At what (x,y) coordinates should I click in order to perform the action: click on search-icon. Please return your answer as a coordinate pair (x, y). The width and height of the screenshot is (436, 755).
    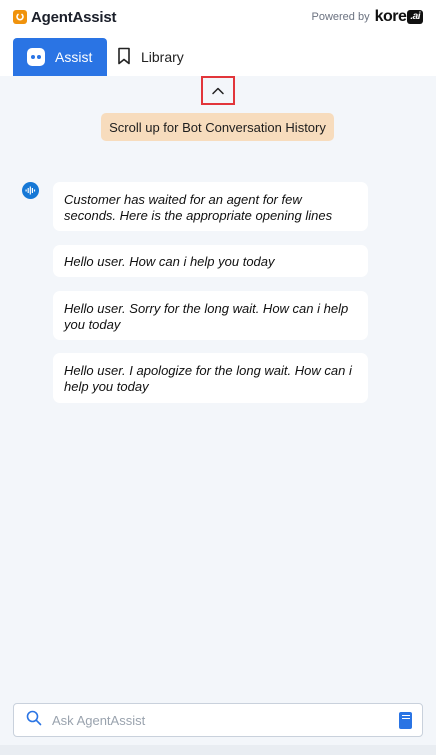
    Looking at the image, I should click on (34, 720).